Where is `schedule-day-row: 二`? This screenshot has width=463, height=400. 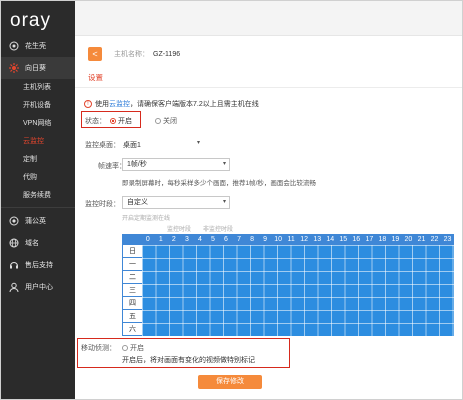
schedule-day-row: 二 is located at coordinates (288, 277).